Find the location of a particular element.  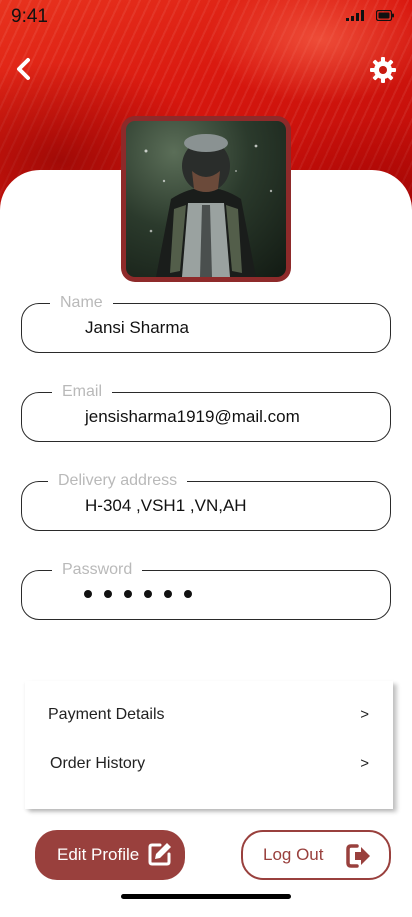

delivery-address-field: Delivery address H-304 ,VSH1 ,VN,AH is located at coordinates (206, 501).